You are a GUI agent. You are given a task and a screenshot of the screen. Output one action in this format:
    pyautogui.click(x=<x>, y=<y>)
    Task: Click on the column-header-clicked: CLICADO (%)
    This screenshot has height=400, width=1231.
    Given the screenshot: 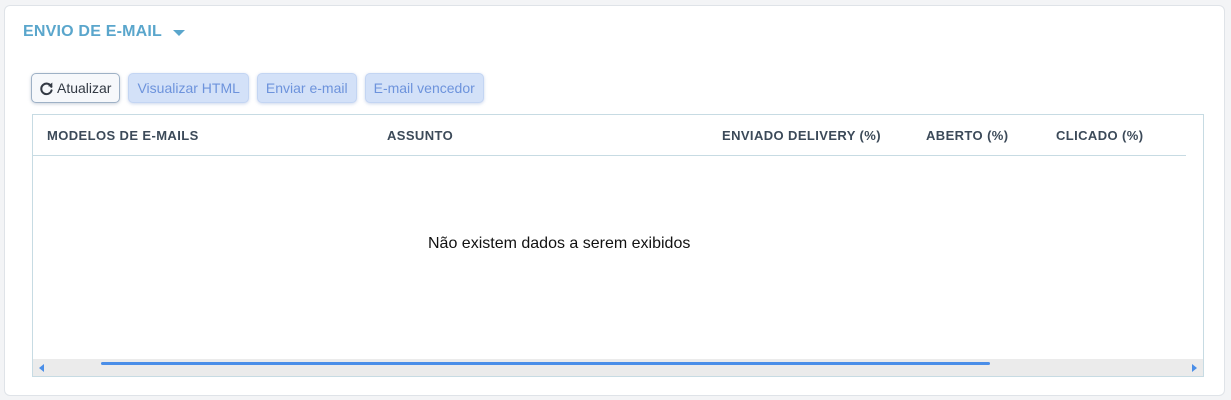 What is the action you would take?
    pyautogui.click(x=1099, y=135)
    